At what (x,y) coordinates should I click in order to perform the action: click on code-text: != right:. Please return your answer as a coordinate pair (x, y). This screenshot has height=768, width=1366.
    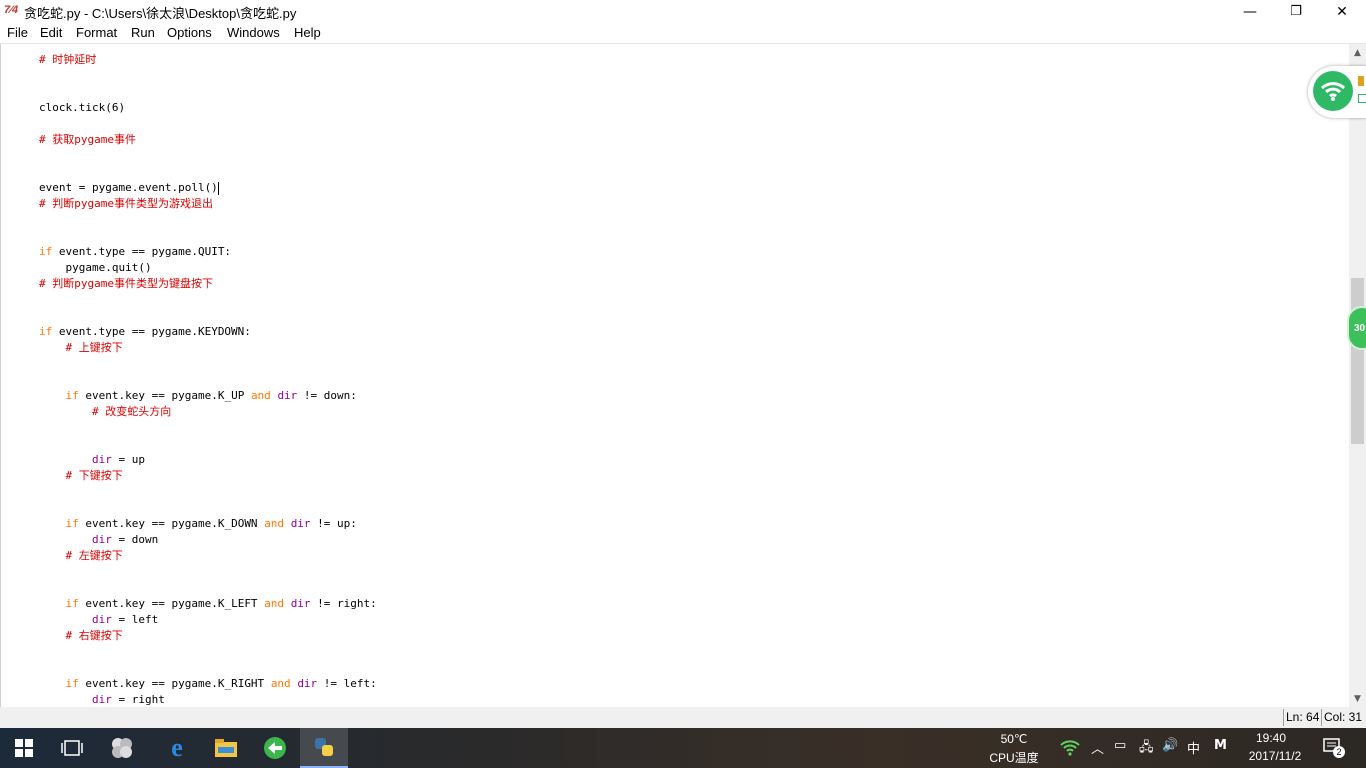
    Looking at the image, I should click on (343, 603).